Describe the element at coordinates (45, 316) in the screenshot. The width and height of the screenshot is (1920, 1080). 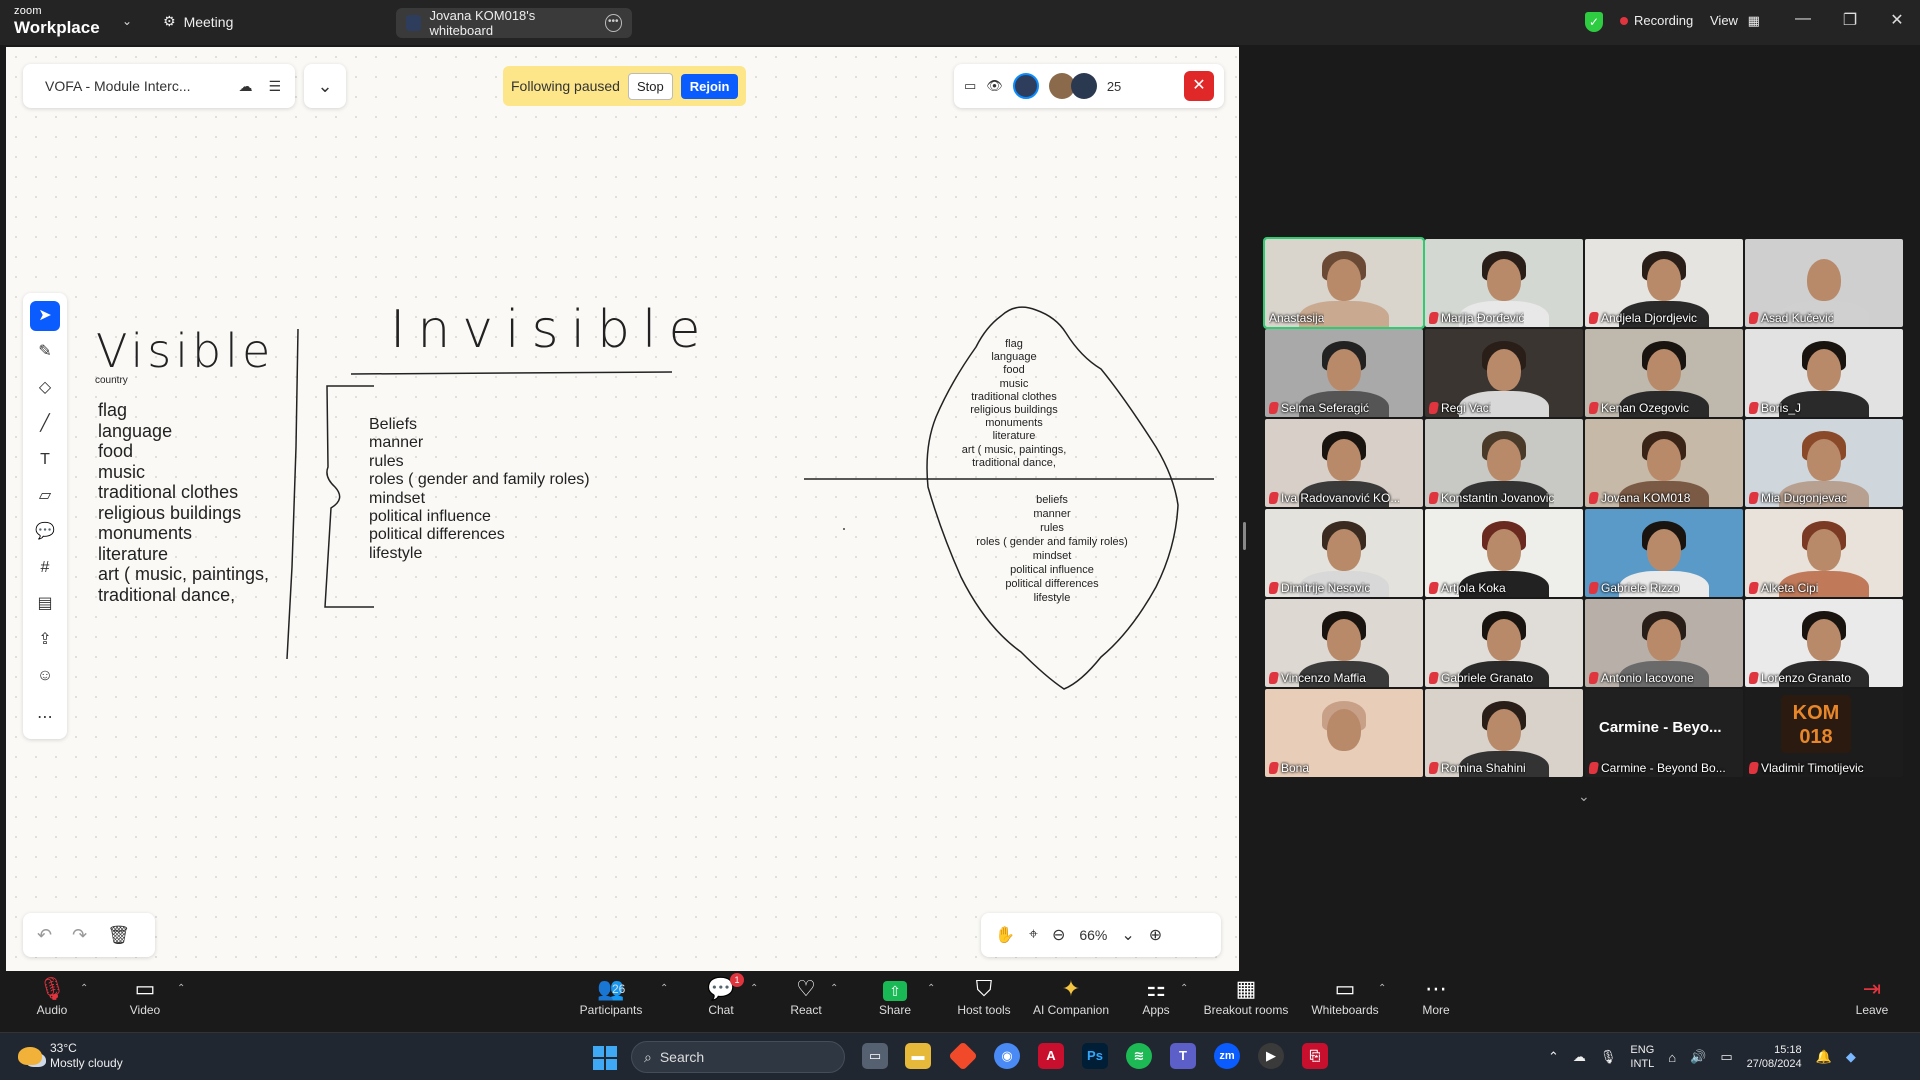
I see `select-tool-icon: ➤` at that location.